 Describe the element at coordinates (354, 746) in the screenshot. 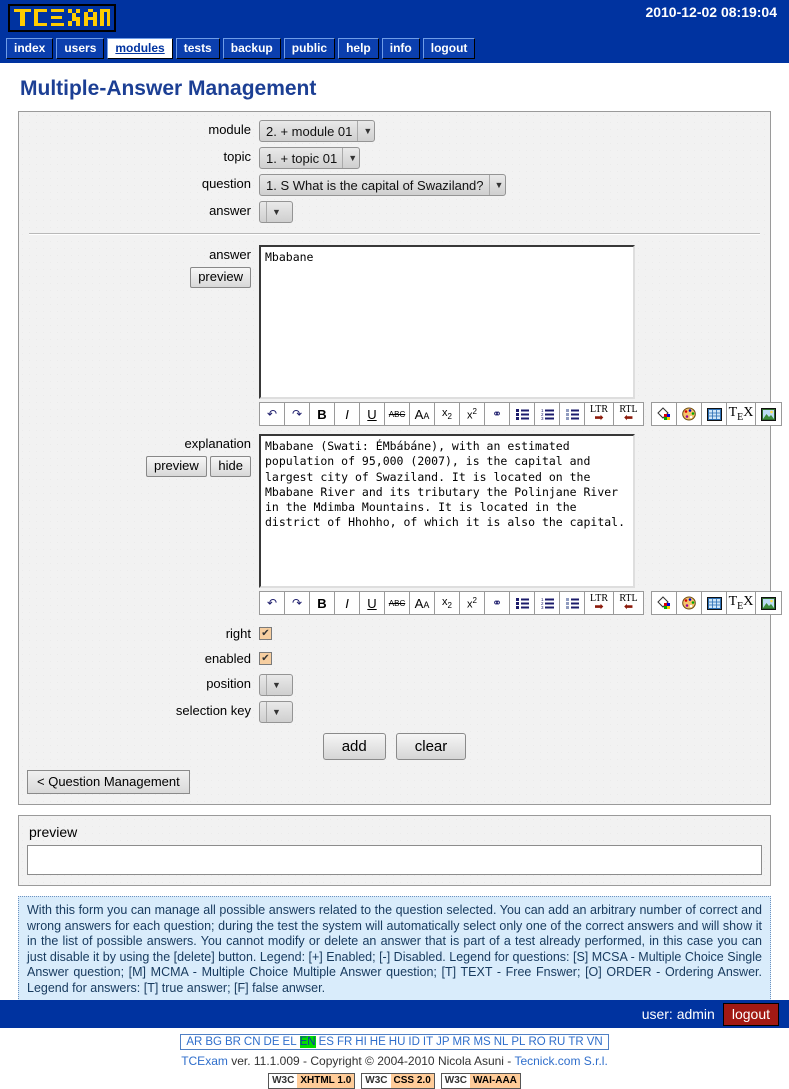

I see `add-button: add` at that location.